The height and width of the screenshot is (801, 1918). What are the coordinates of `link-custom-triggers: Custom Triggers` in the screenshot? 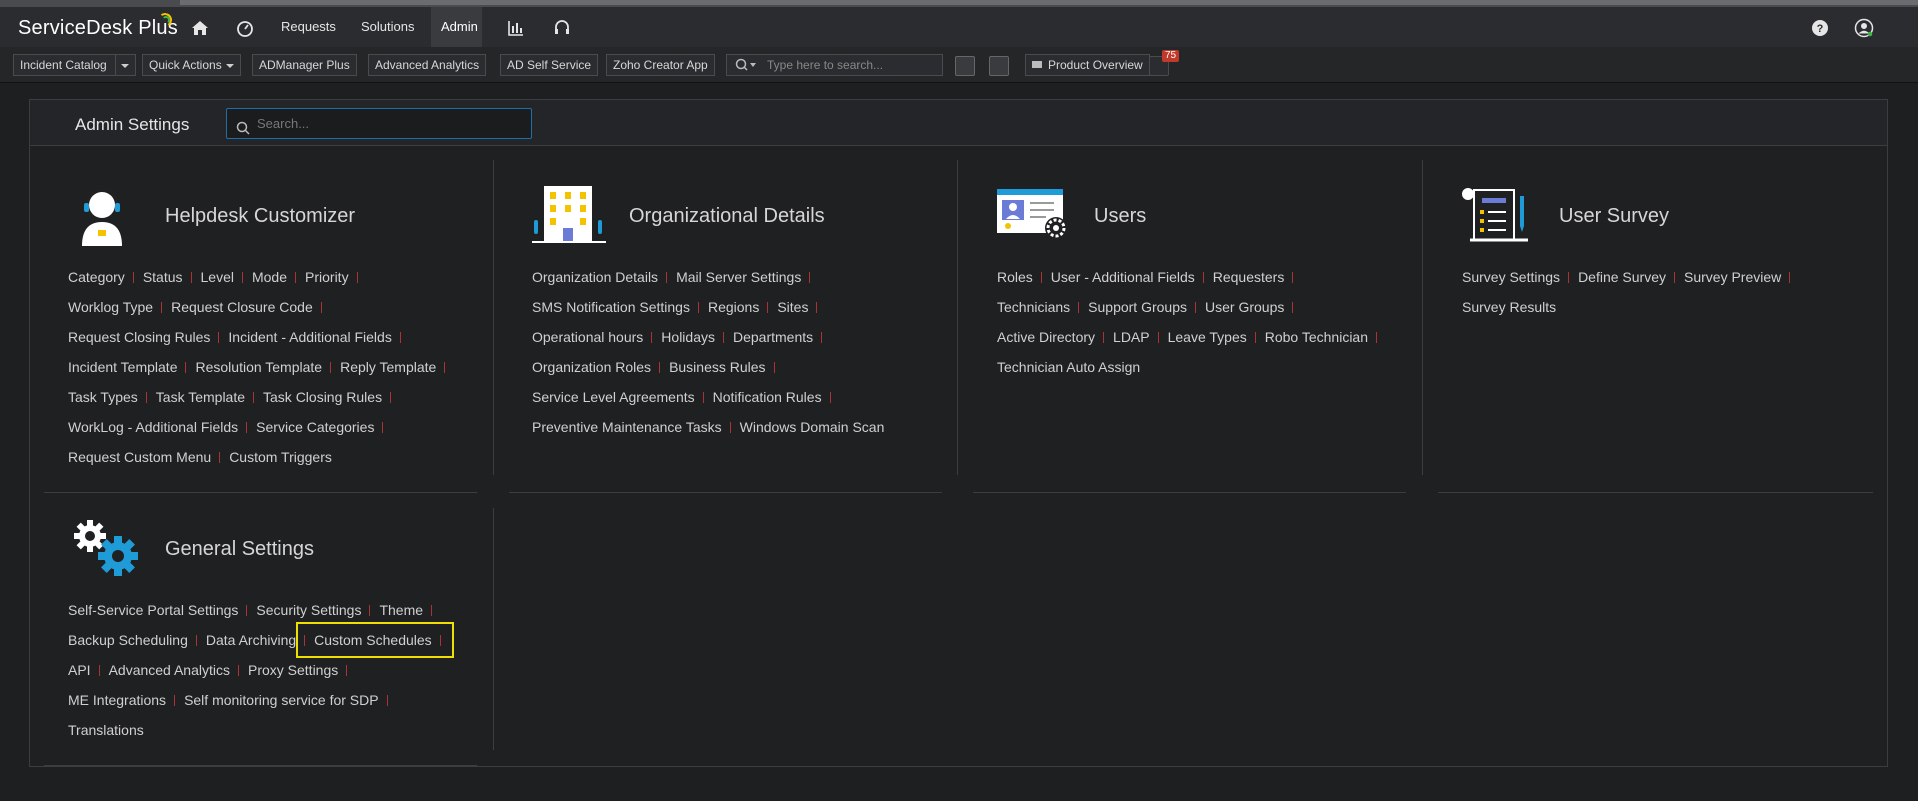 It's located at (280, 457).